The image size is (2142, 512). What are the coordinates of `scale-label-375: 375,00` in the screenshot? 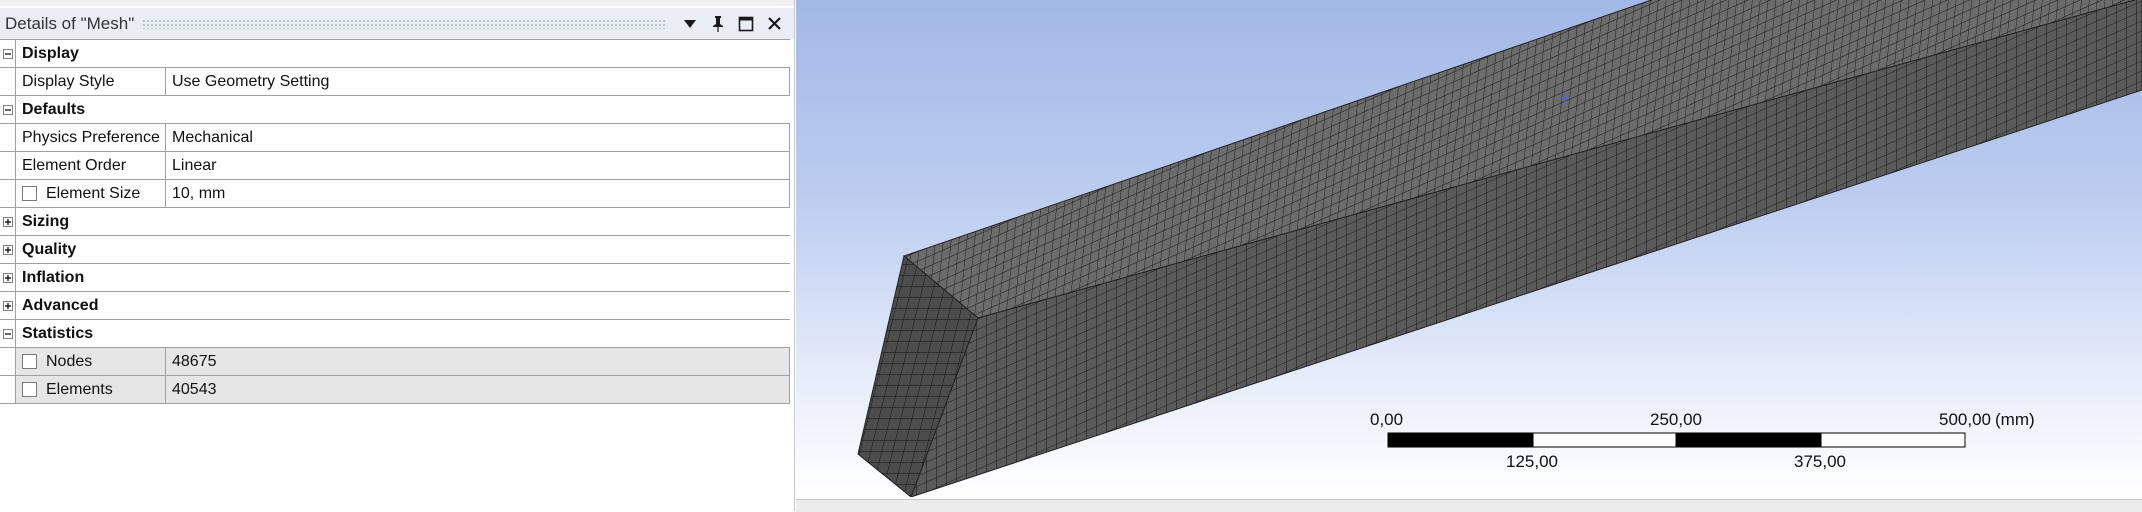 It's located at (1820, 461).